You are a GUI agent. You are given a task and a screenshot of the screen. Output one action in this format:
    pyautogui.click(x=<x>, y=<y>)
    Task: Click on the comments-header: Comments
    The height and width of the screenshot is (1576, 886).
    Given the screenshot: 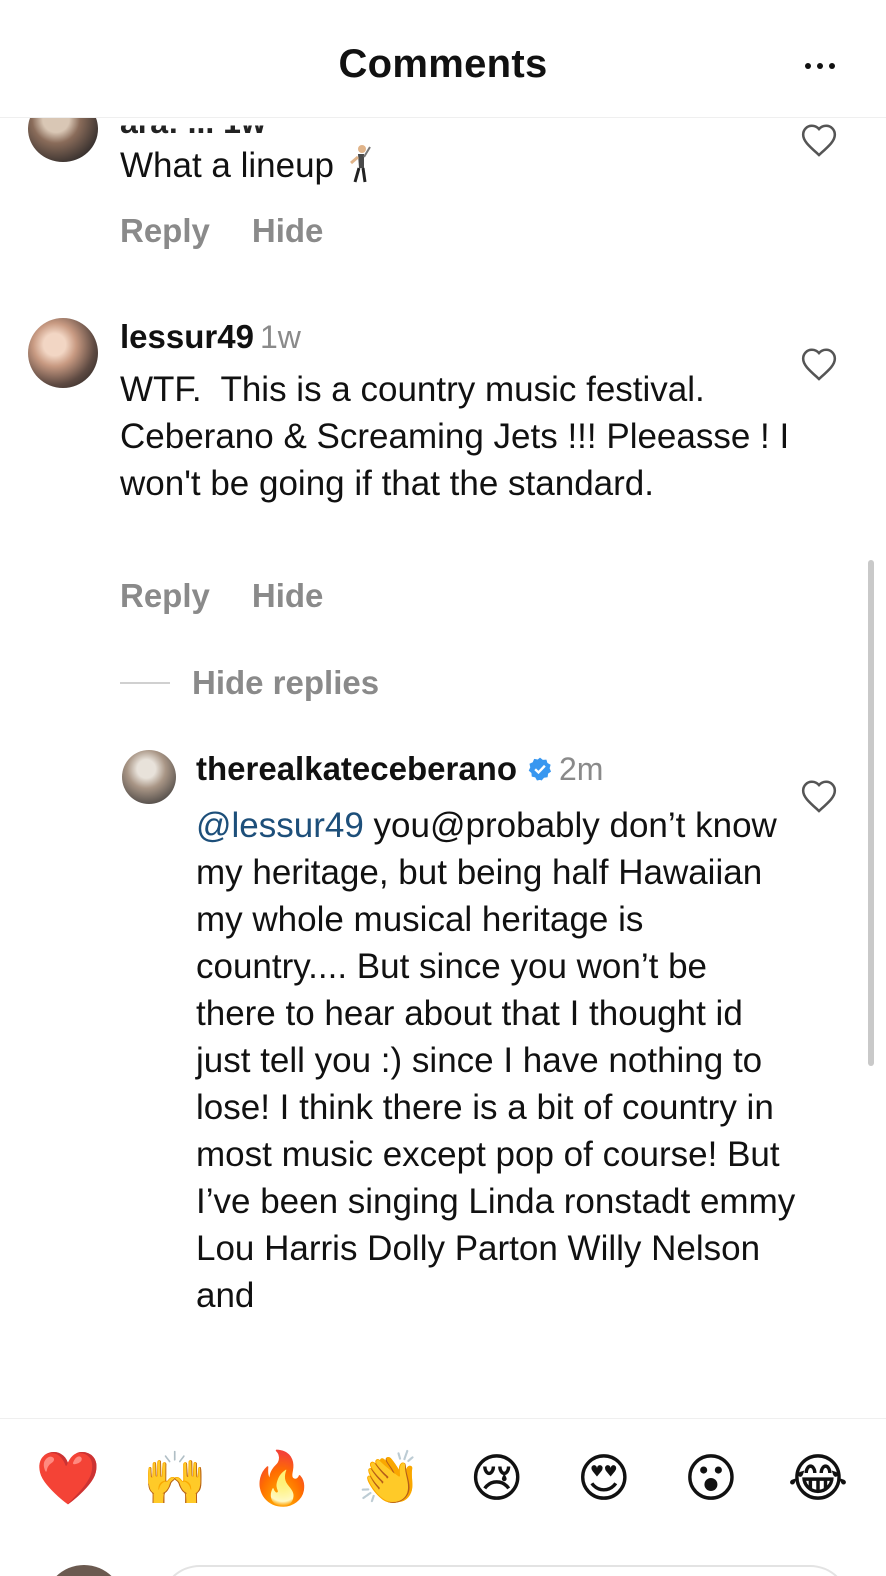 What is the action you would take?
    pyautogui.click(x=443, y=59)
    